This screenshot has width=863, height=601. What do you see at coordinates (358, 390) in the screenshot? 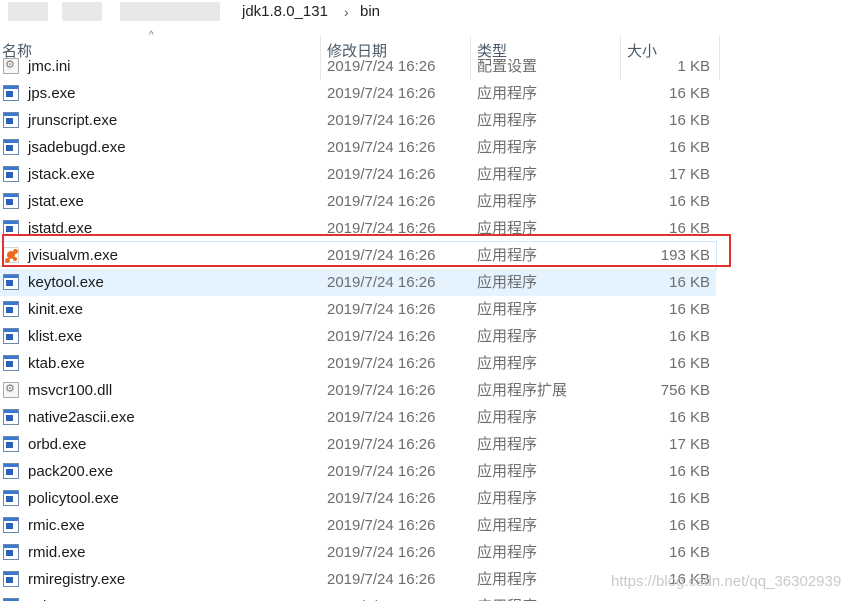
I see `file-row: msvcr100.dll 2019/7/24 16:26 应用程序扩展 756 KB` at bounding box center [358, 390].